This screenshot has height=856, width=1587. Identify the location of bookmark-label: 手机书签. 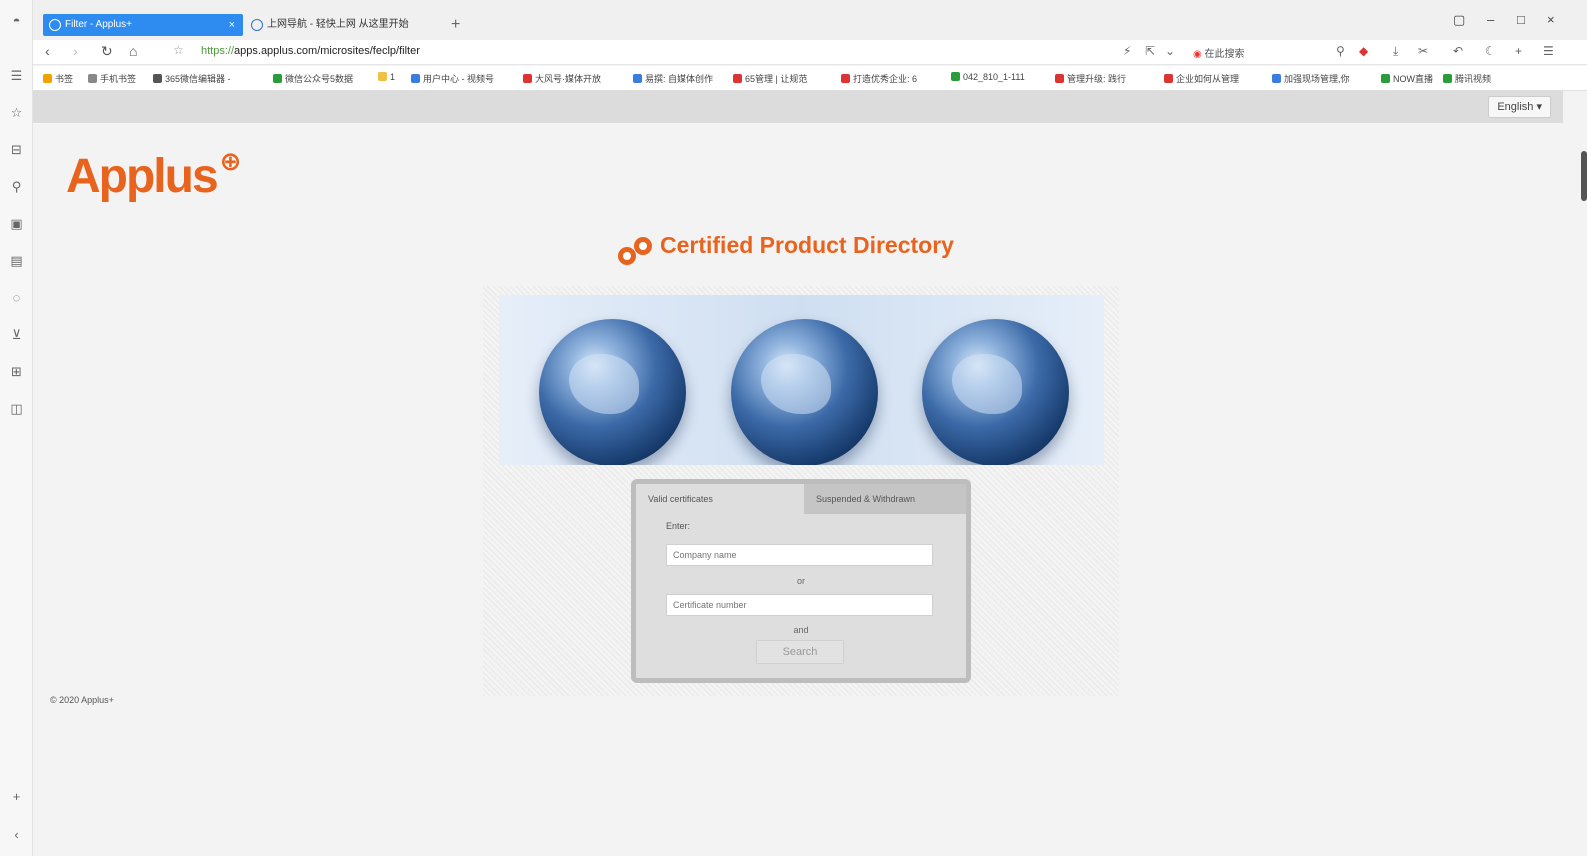
(118, 79).